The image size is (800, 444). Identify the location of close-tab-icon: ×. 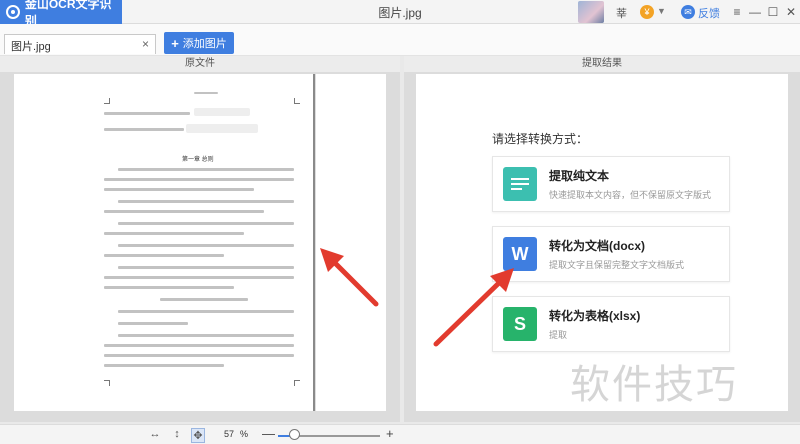
(145, 44).